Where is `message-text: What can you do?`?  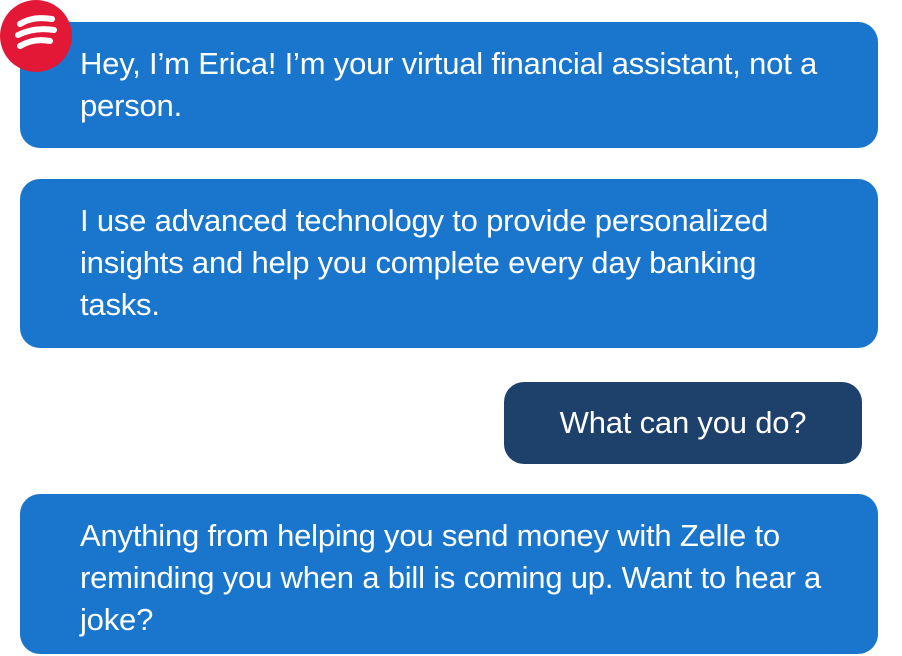
message-text: What can you do? is located at coordinates (683, 422).